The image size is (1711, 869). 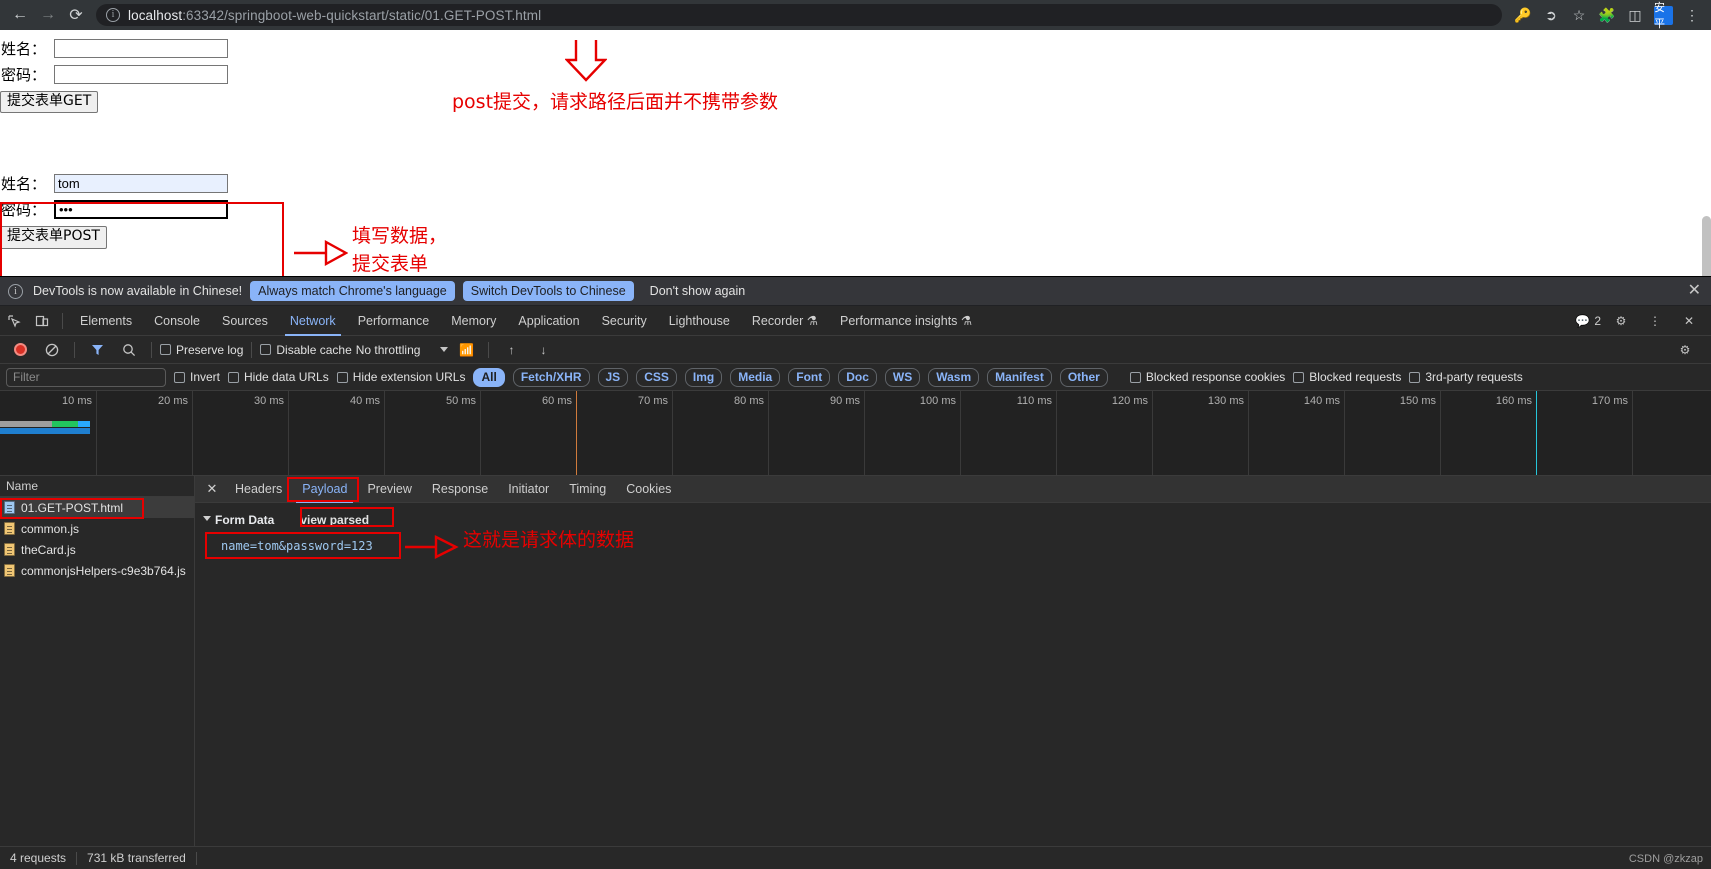 I want to click on type-filter-js: JS, so click(x=613, y=377).